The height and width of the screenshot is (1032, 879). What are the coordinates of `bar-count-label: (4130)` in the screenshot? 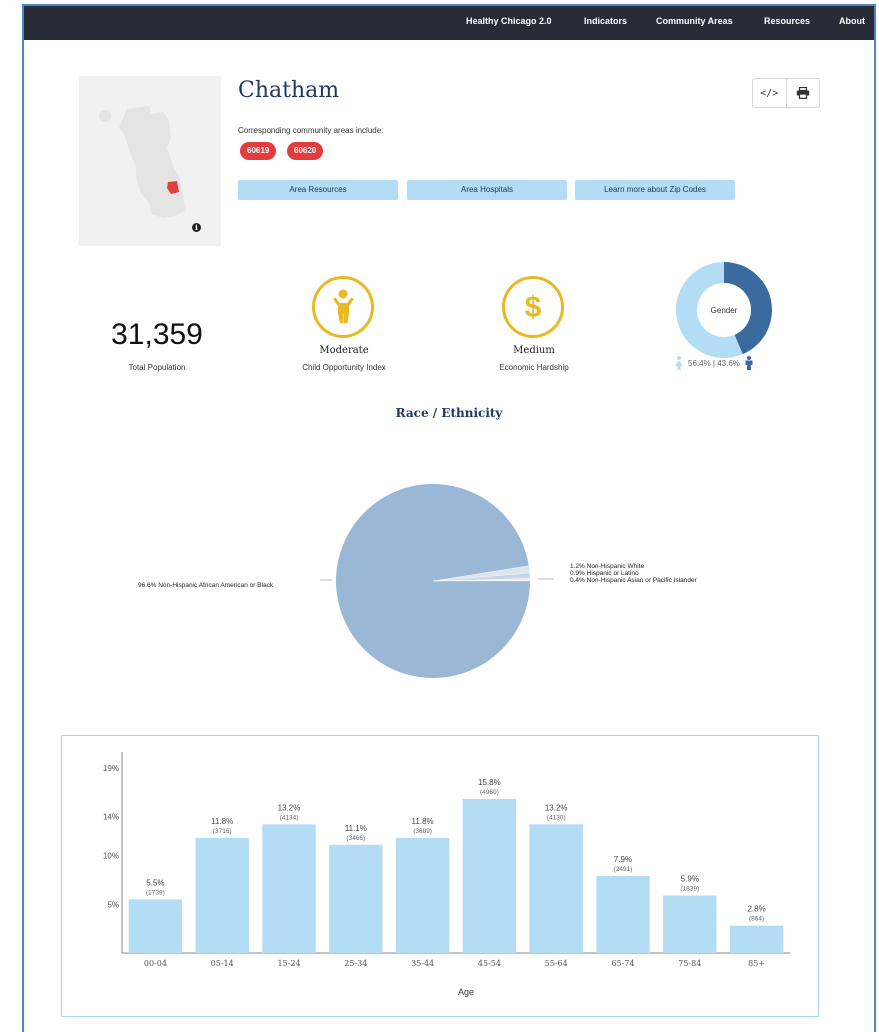 It's located at (556, 817).